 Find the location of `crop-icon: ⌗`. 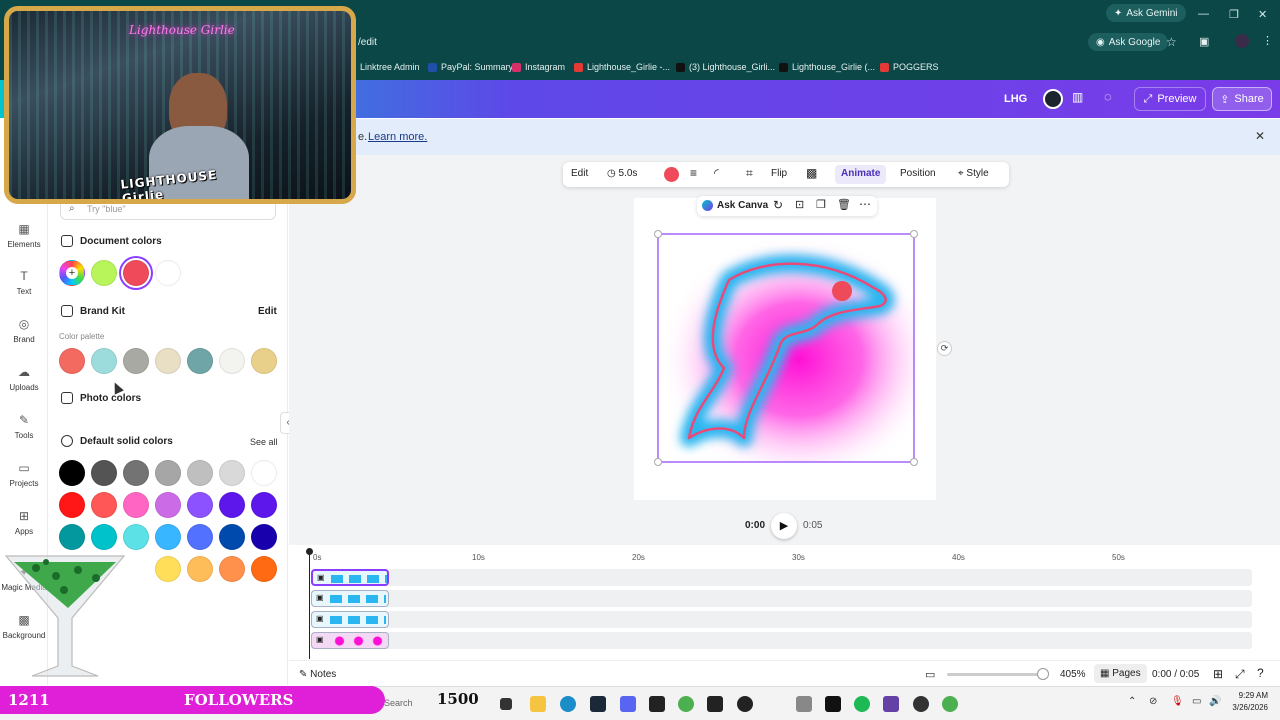

crop-icon: ⌗ is located at coordinates (749, 173).